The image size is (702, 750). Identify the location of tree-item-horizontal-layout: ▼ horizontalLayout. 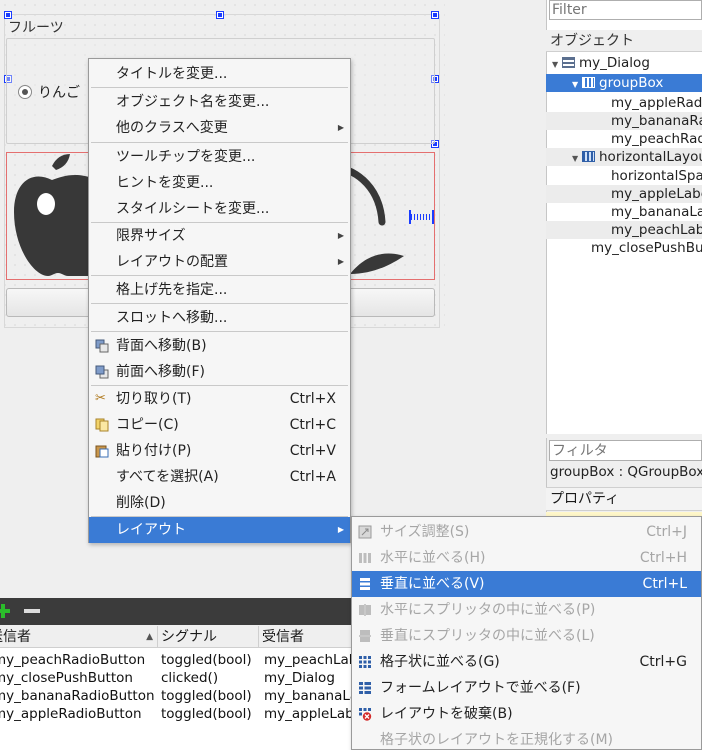
(624, 157).